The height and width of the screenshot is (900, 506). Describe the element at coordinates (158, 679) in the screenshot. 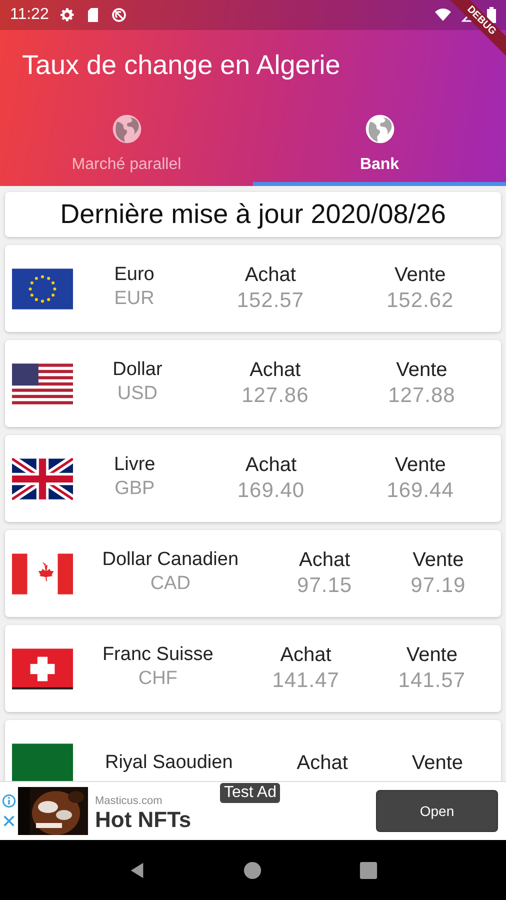

I see `currency-code: CHF` at that location.